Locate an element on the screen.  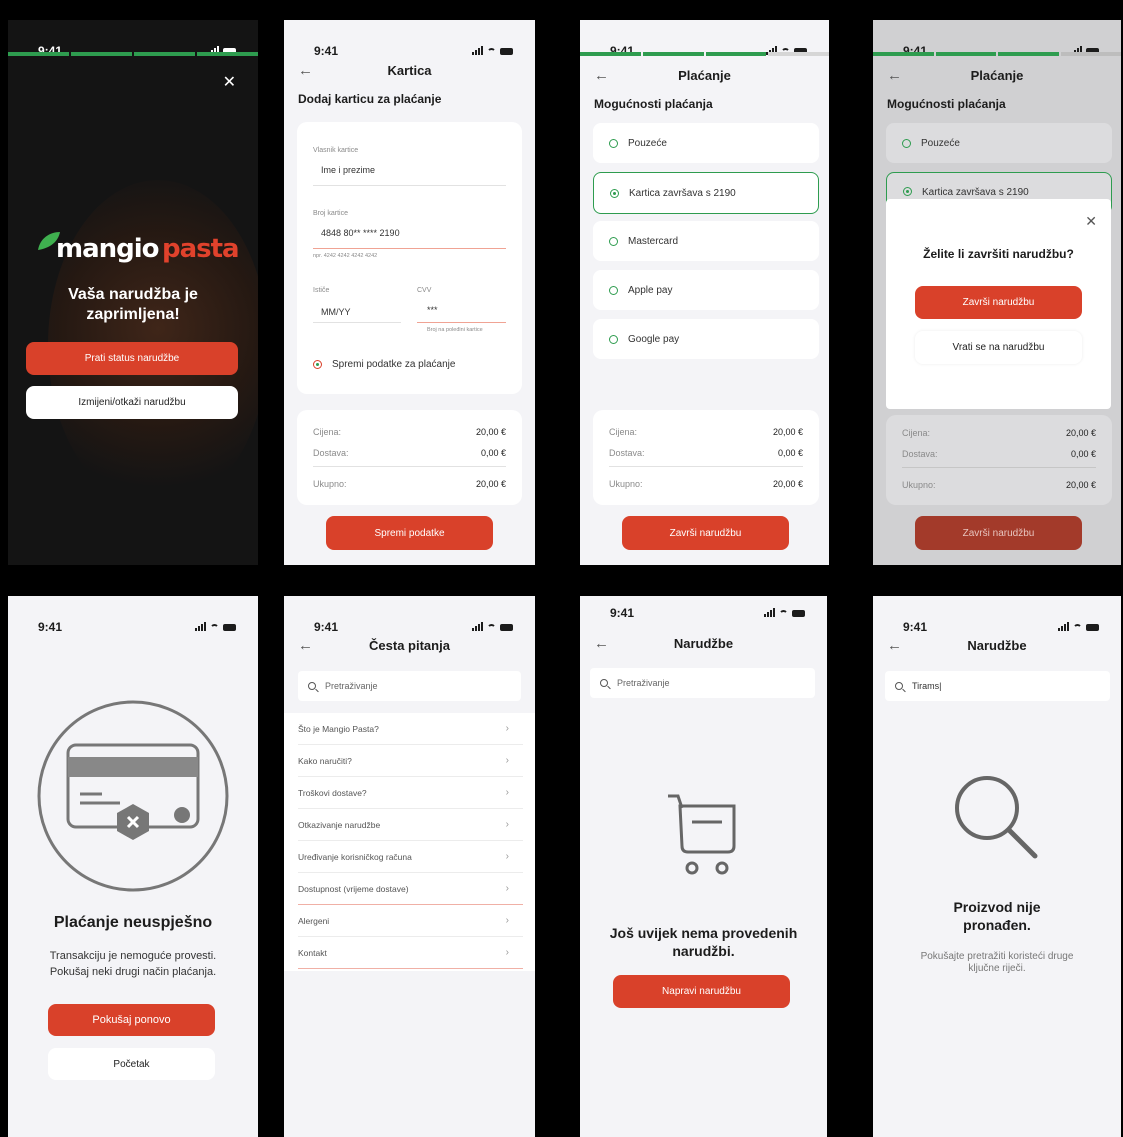
faq-item: Što je Mangio Pasta? › is located at coordinates (410, 729).